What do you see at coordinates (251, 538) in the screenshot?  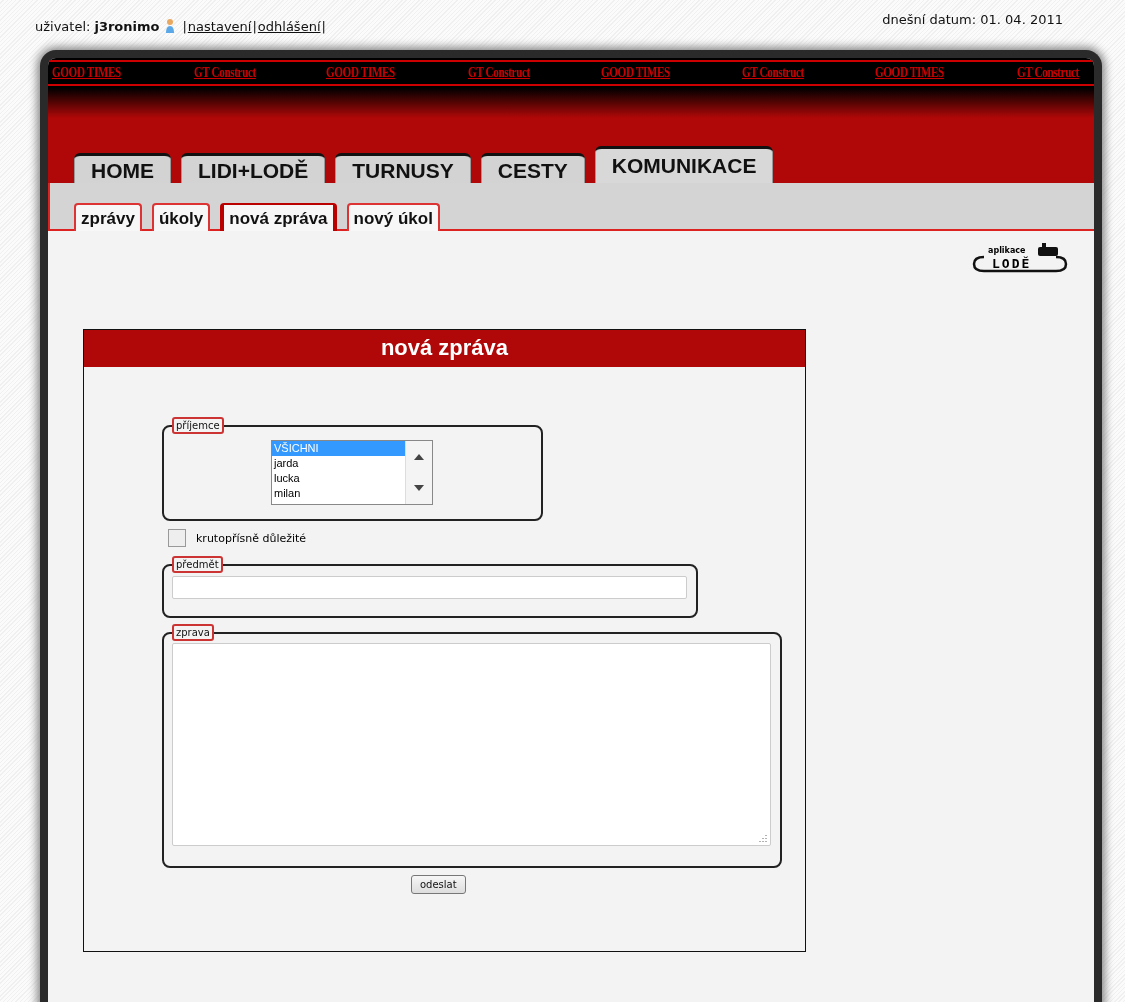 I see `checkbox-label: krutopřísně důležité` at bounding box center [251, 538].